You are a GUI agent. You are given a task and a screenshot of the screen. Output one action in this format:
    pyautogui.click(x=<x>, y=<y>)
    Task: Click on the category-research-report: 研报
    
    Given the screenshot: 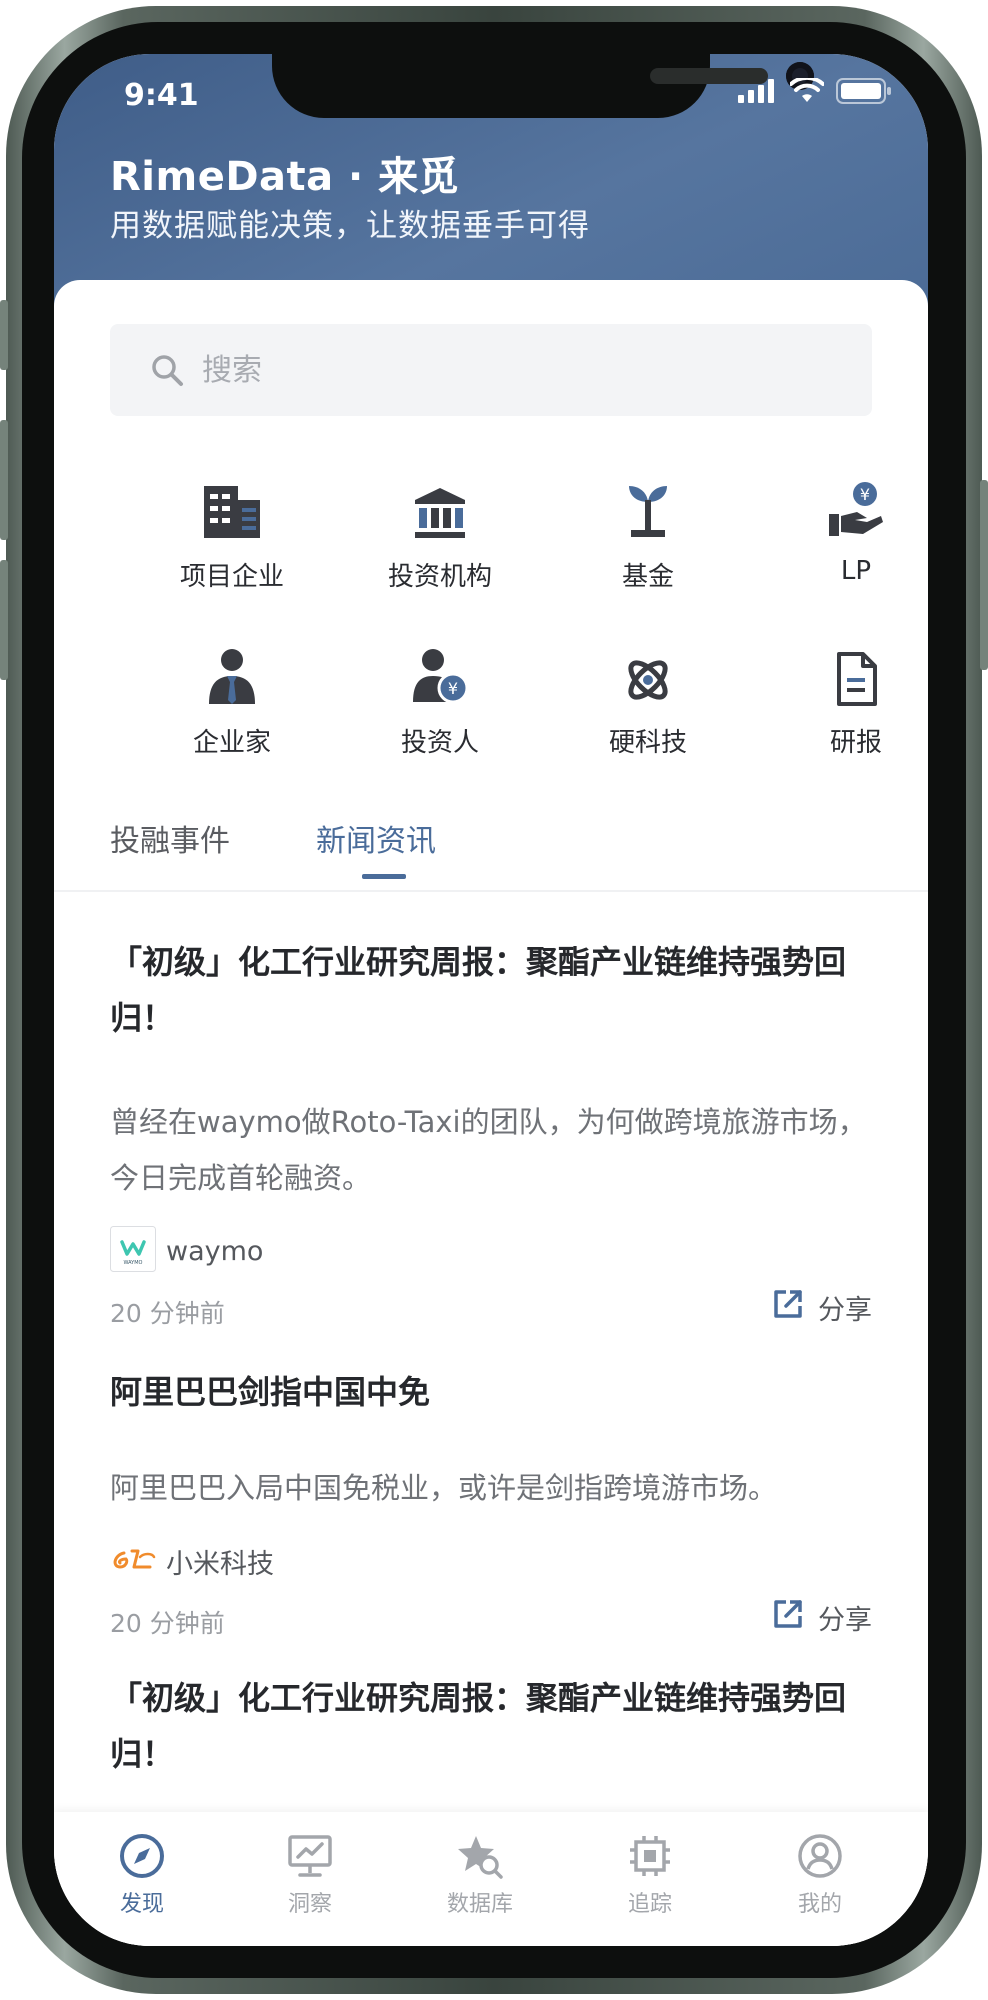 What is the action you would take?
    pyautogui.click(x=842, y=701)
    